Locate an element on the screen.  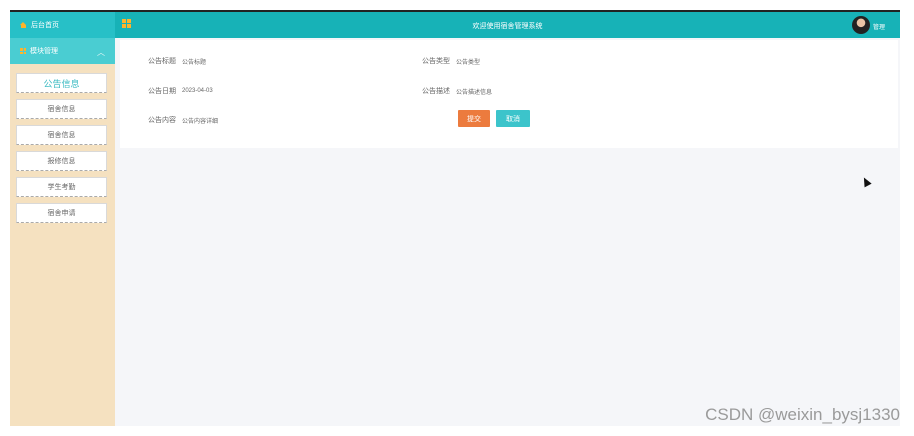
sidebar-item-dormitories: 宿舍信息 is located at coordinates (61, 109).